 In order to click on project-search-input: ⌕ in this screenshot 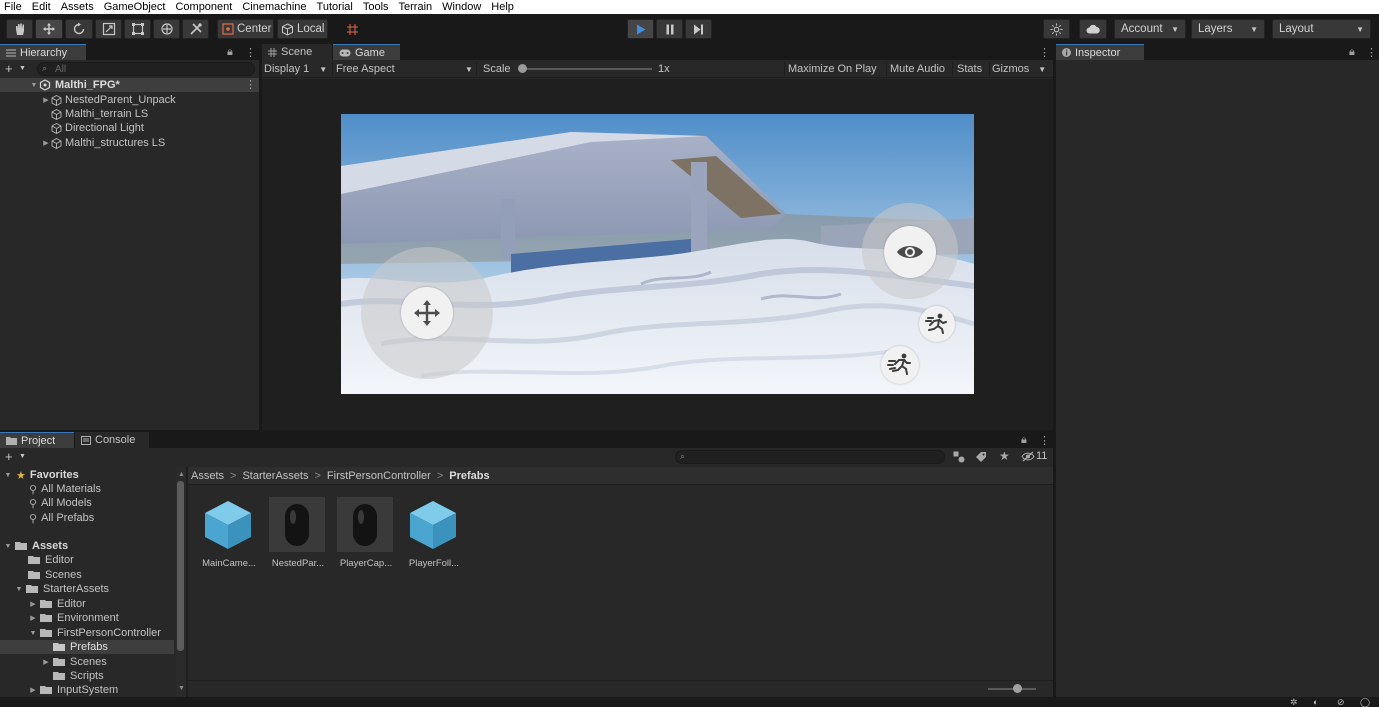, I will do `click(810, 457)`.